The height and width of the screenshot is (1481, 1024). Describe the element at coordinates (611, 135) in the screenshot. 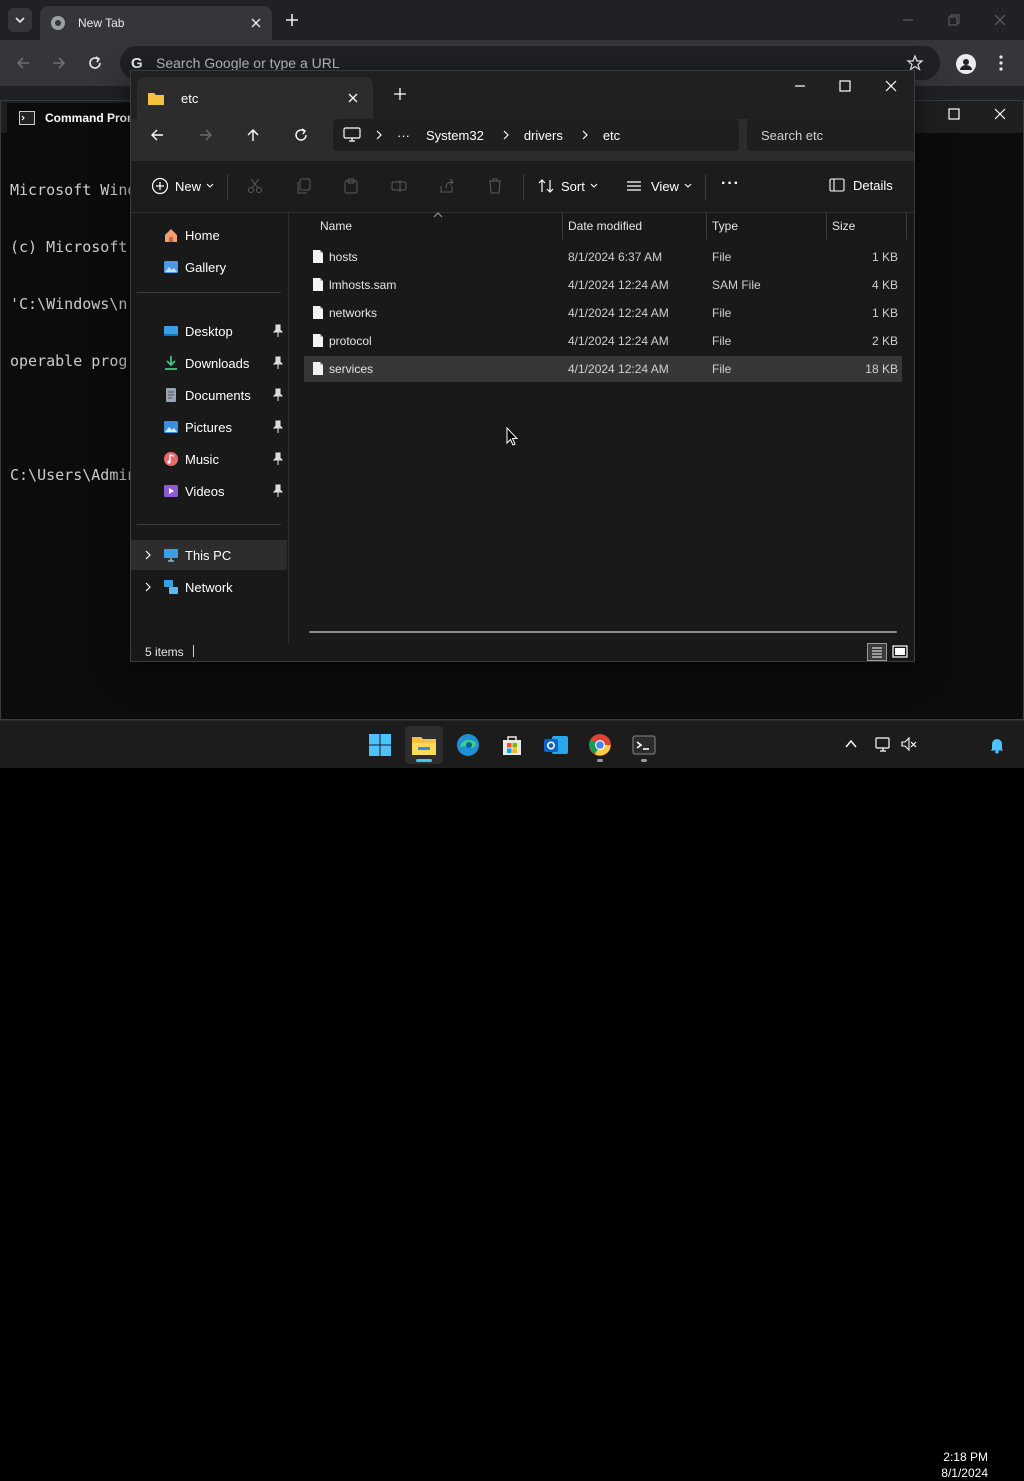

I see `breadcrumb-etc: etc` at that location.